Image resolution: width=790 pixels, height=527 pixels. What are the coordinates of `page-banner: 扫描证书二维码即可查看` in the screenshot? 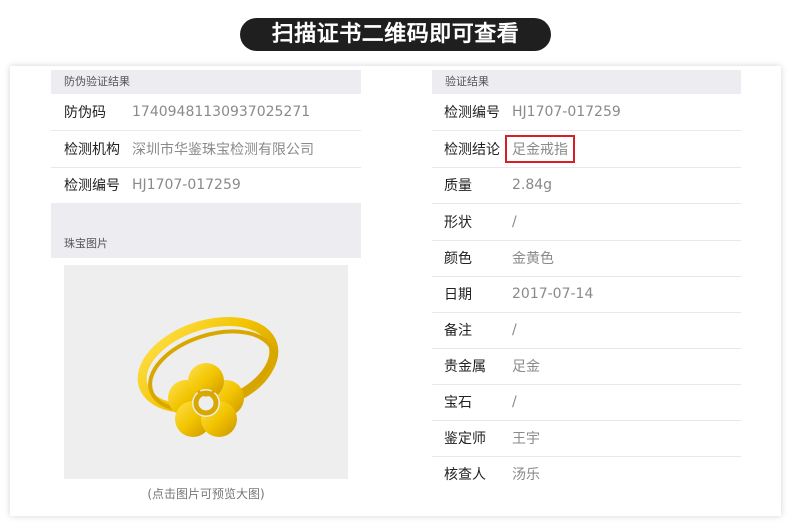 It's located at (395, 34).